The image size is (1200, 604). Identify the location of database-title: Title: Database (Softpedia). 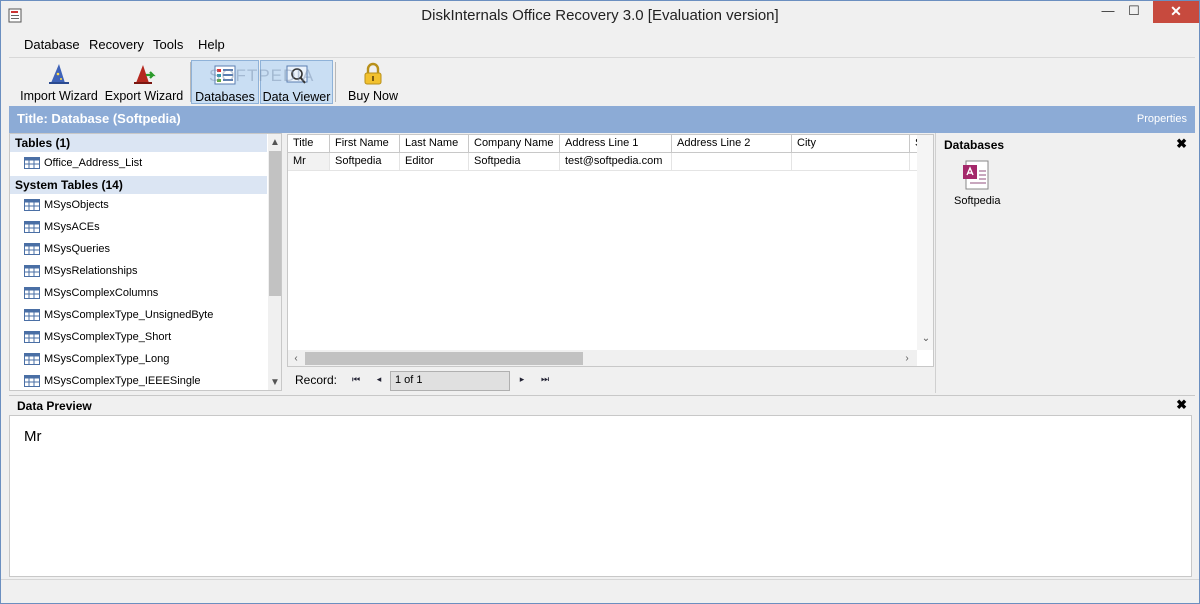
(99, 118).